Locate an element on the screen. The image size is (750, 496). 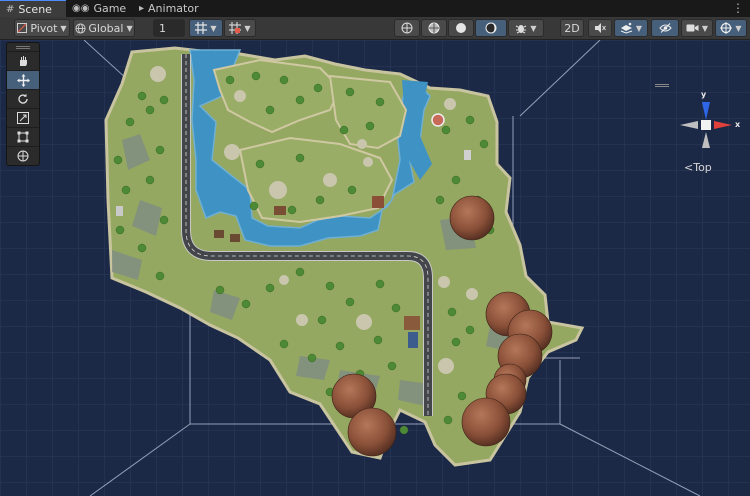
view-tool-button is located at coordinates (23, 60).